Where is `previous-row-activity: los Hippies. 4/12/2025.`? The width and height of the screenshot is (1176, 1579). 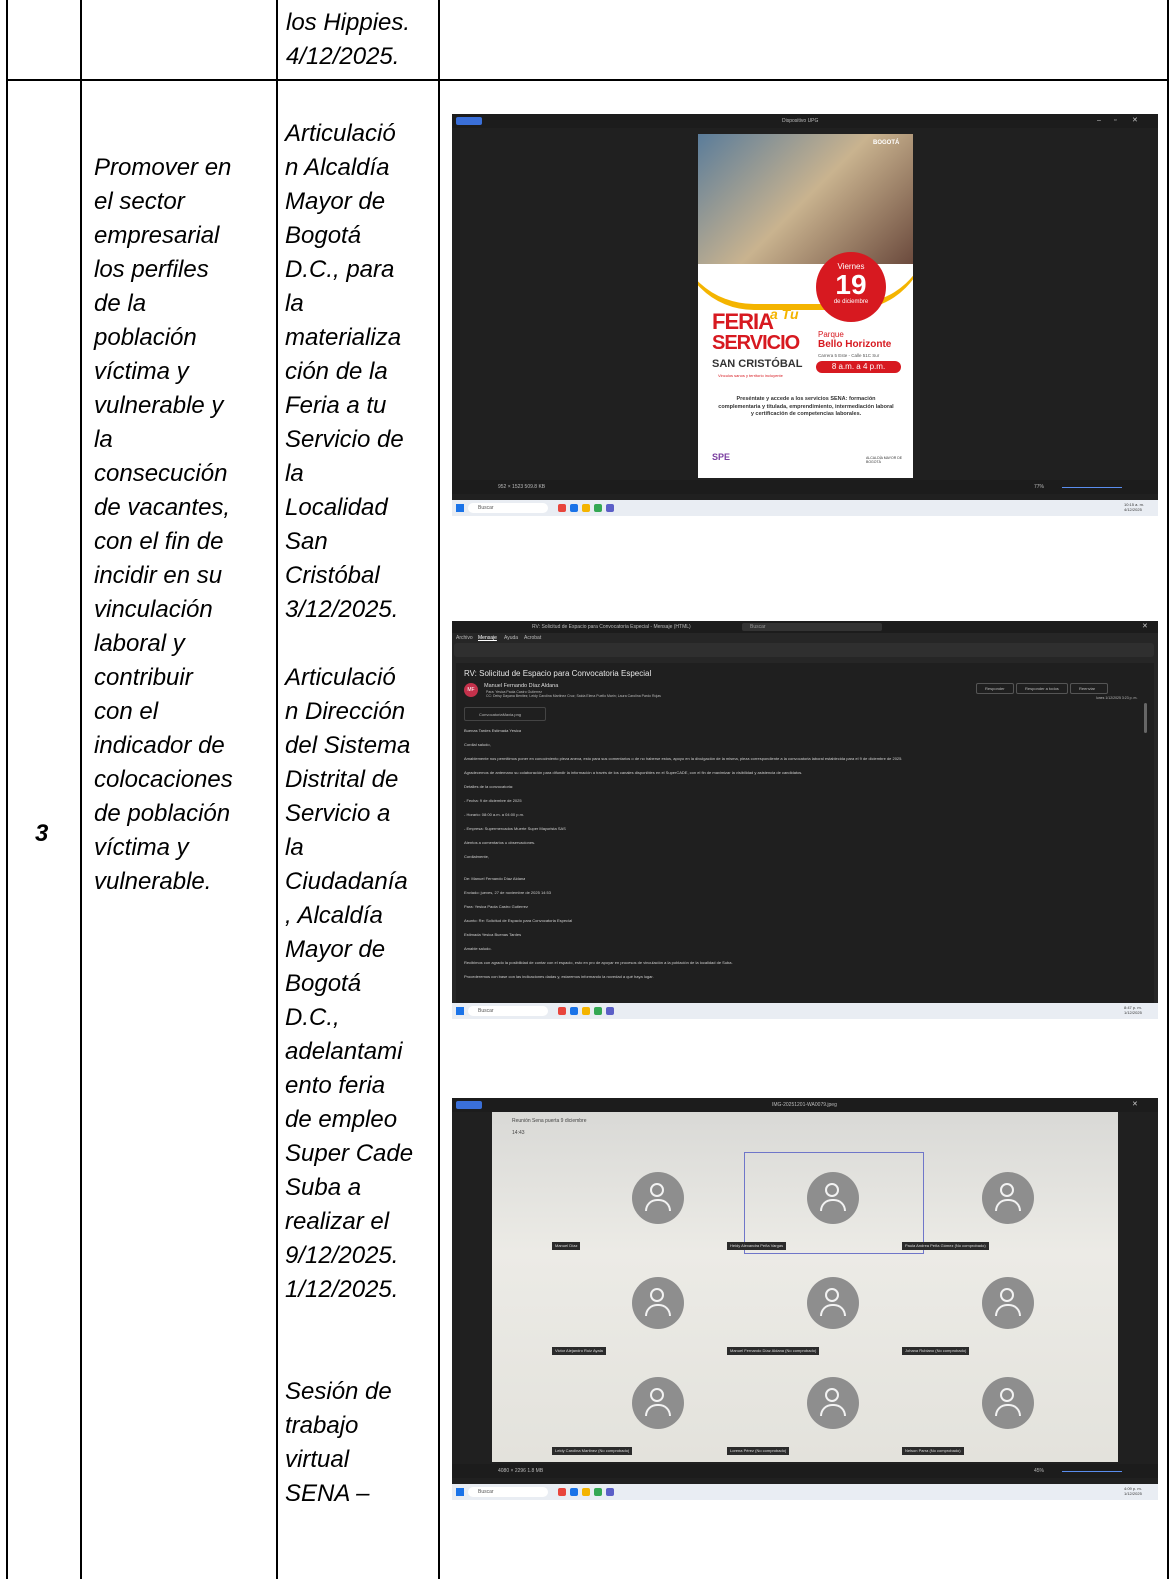
previous-row-activity: los Hippies. 4/12/2025. is located at coordinates (348, 40).